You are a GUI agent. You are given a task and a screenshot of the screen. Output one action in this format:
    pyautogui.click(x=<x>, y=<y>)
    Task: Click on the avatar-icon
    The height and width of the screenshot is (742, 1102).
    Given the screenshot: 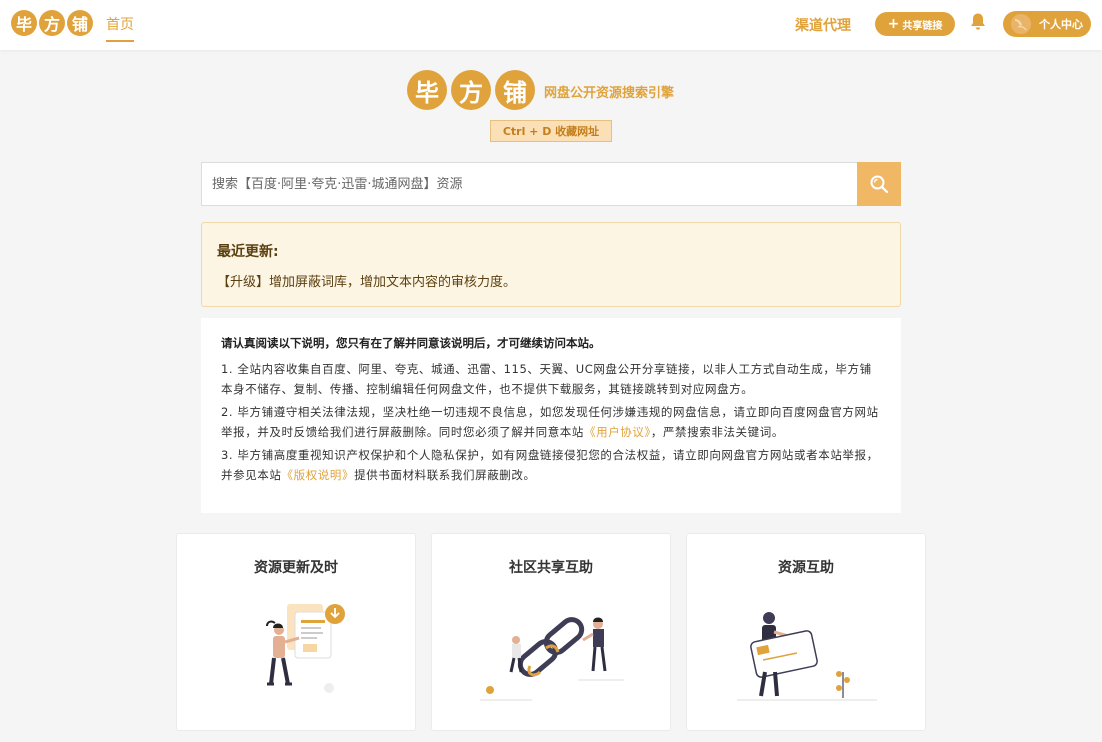 What is the action you would take?
    pyautogui.click(x=1021, y=24)
    